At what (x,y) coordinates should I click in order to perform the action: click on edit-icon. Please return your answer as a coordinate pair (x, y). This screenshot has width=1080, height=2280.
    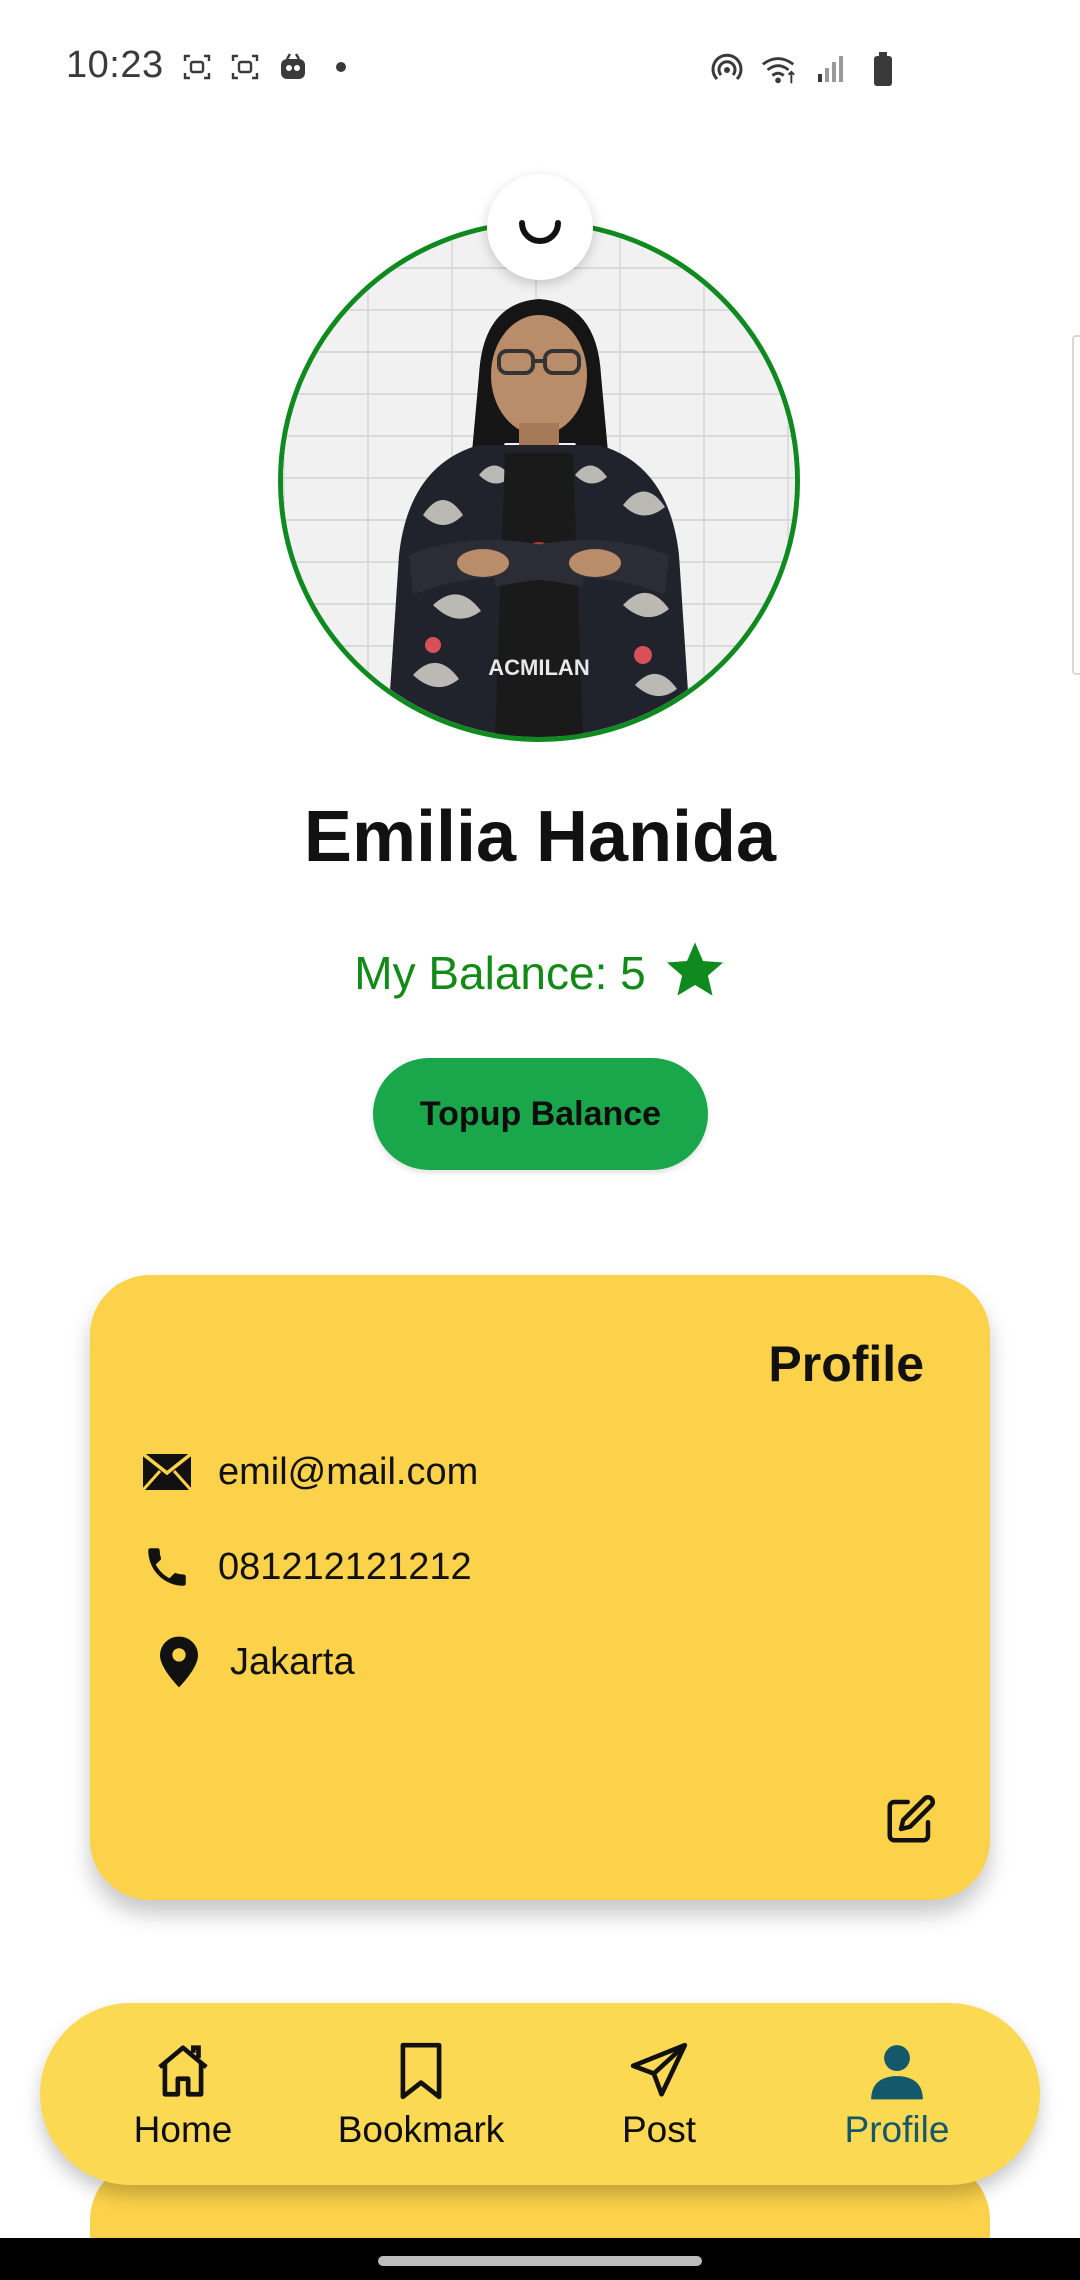
    Looking at the image, I should click on (911, 1819).